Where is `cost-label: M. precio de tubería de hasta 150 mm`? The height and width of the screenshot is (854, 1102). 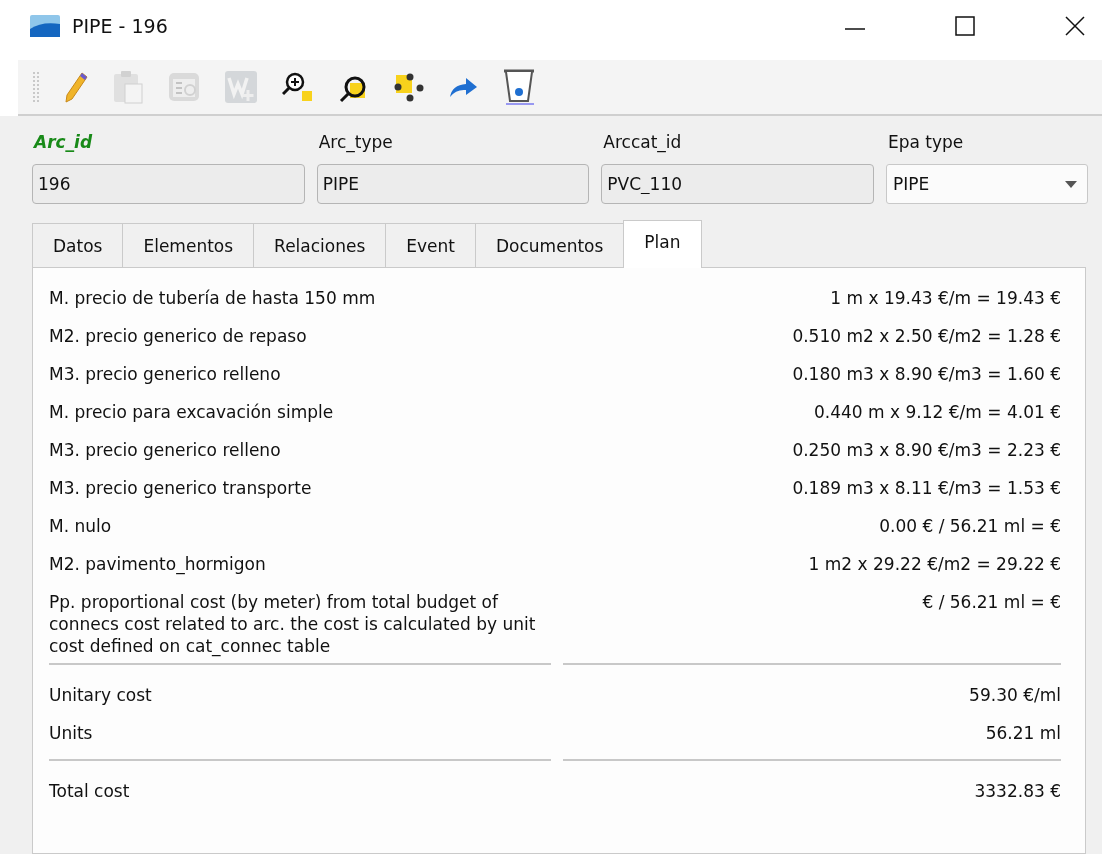 cost-label: M. precio de tubería de hasta 150 mm is located at coordinates (212, 298).